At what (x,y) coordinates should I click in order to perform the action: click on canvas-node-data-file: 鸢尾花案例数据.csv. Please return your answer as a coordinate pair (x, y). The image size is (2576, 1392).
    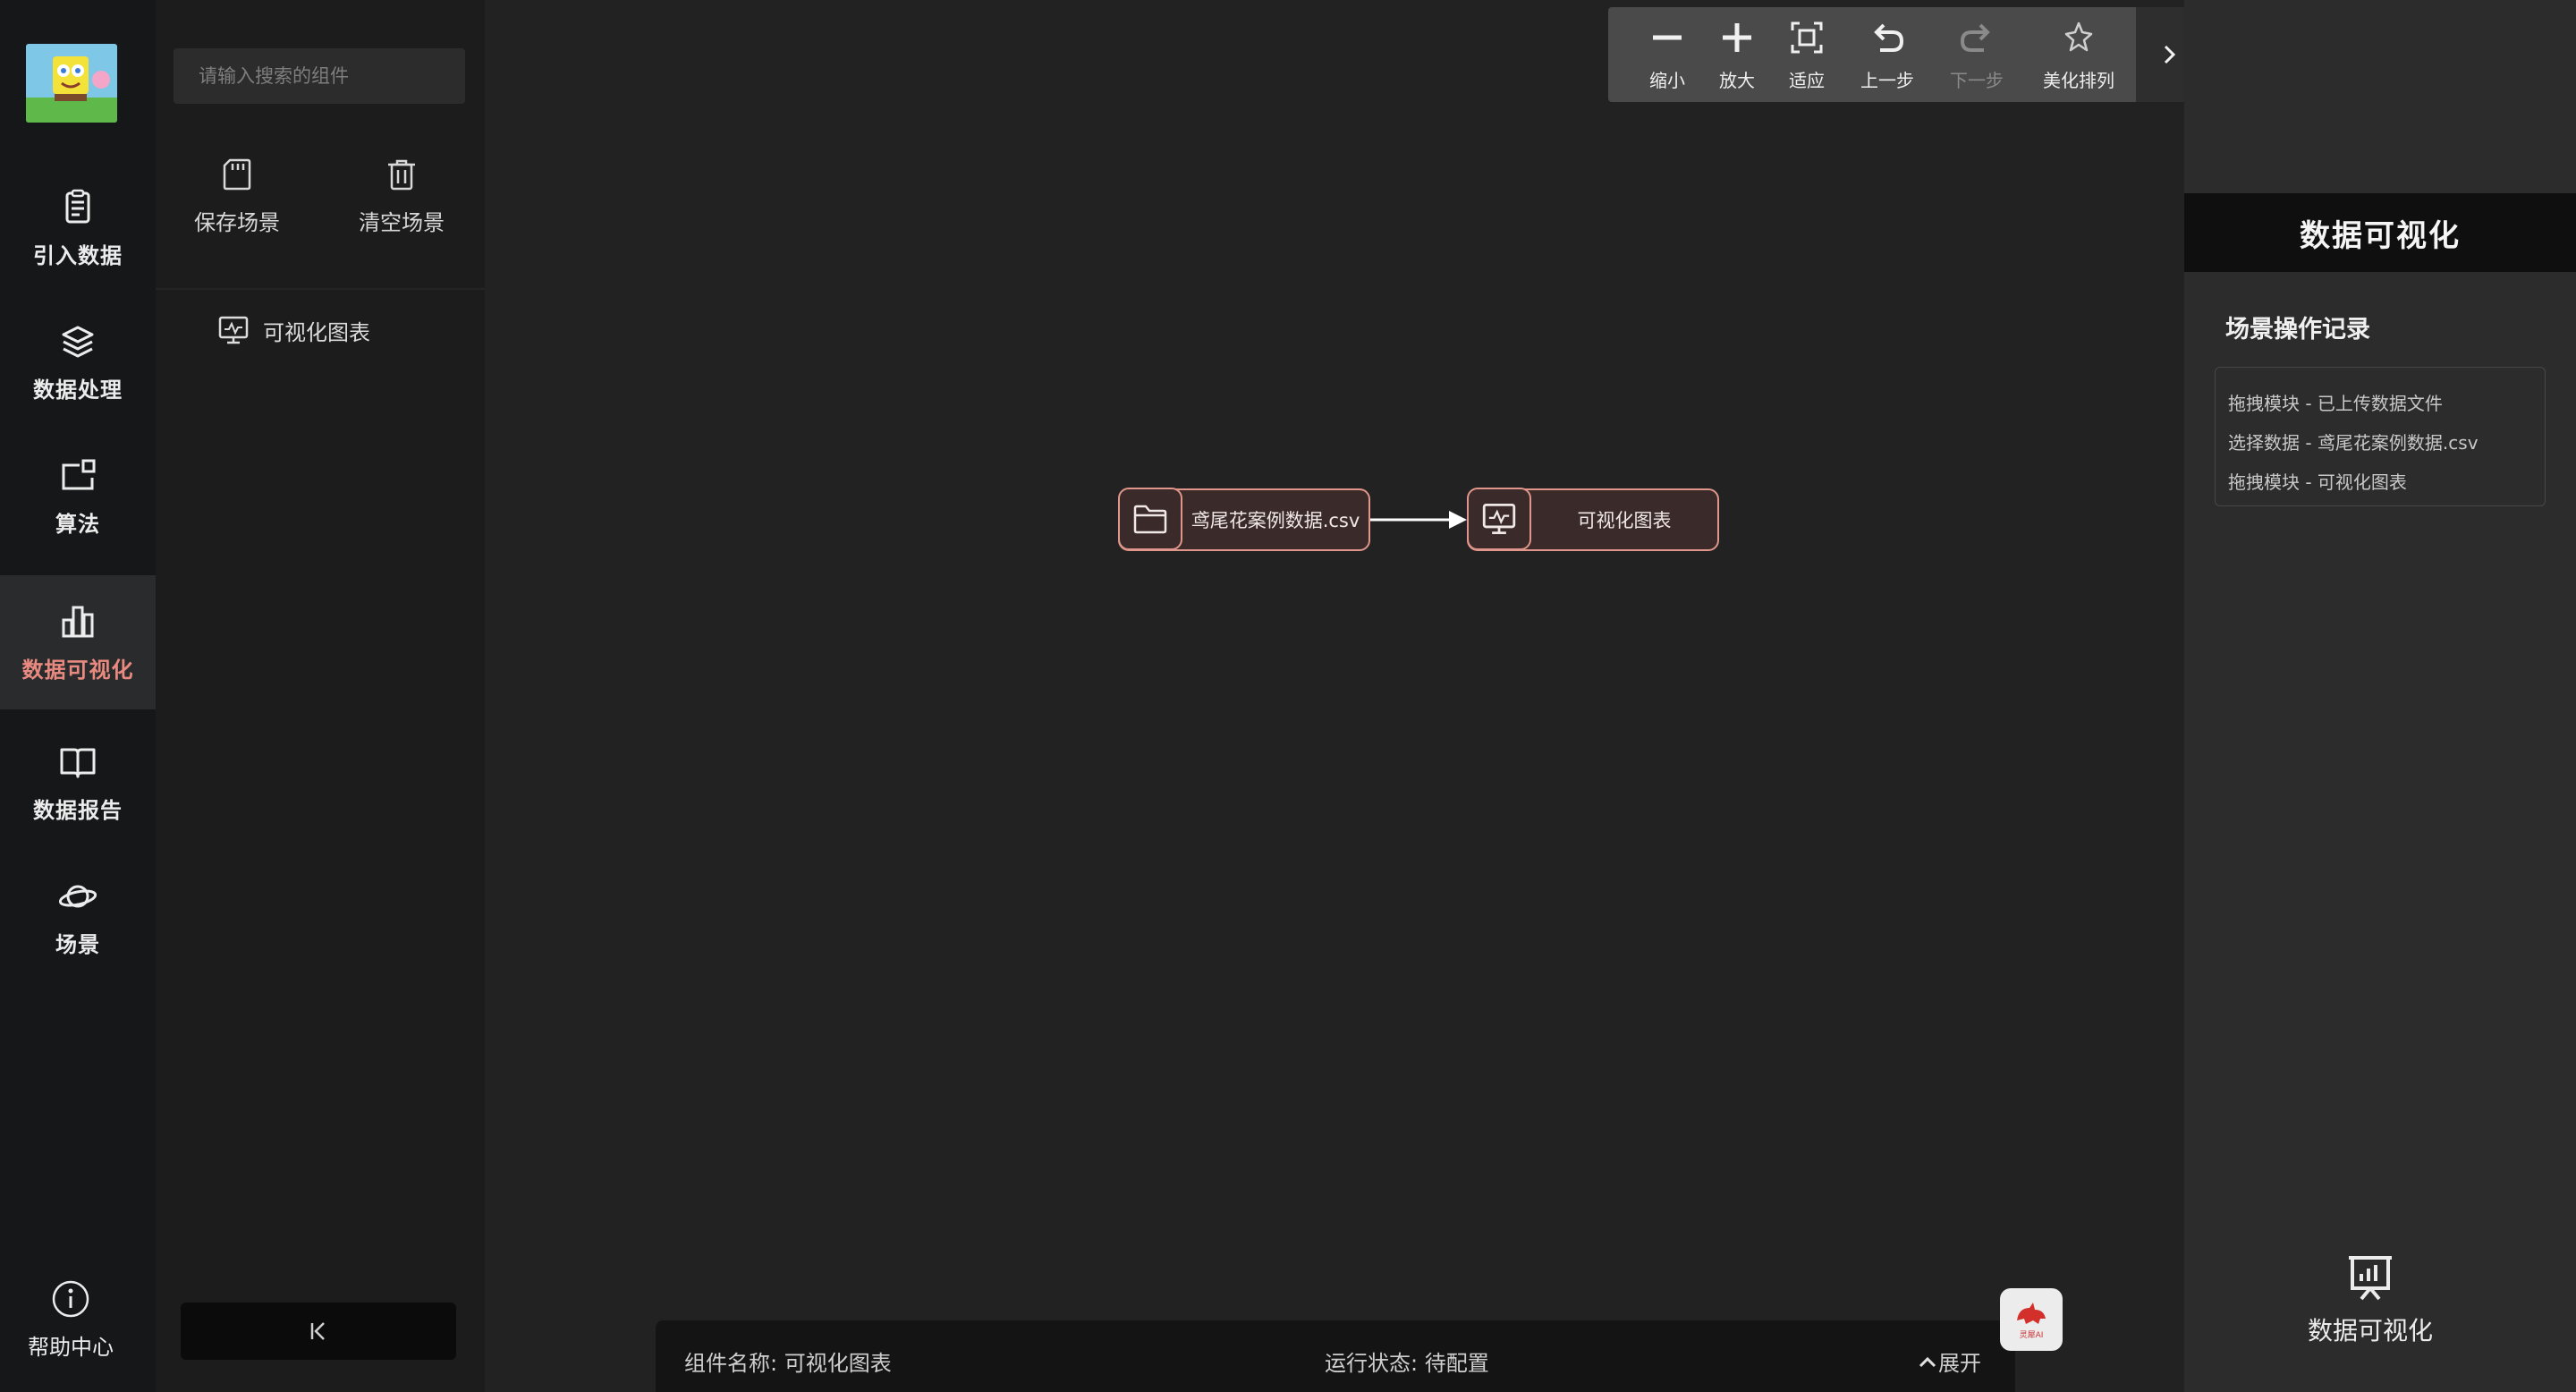
    Looking at the image, I should click on (1244, 519).